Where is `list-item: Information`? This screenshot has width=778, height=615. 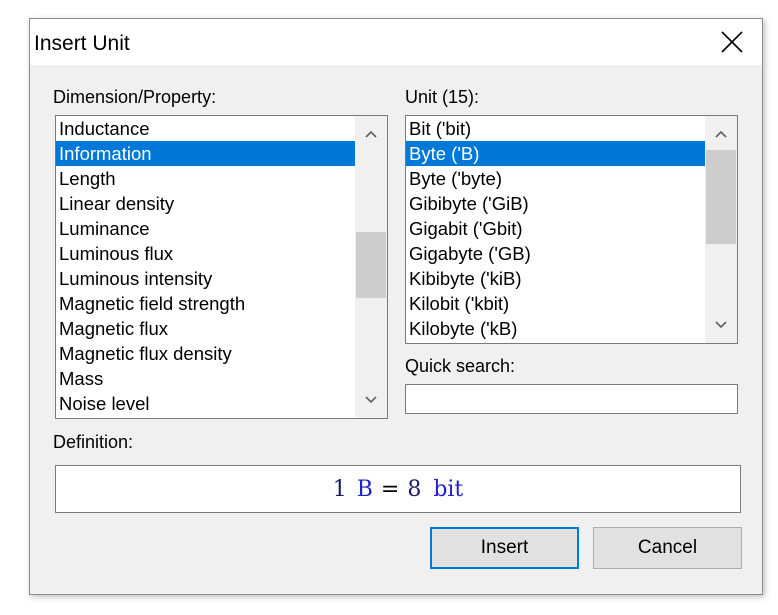 list-item: Information is located at coordinates (205, 153).